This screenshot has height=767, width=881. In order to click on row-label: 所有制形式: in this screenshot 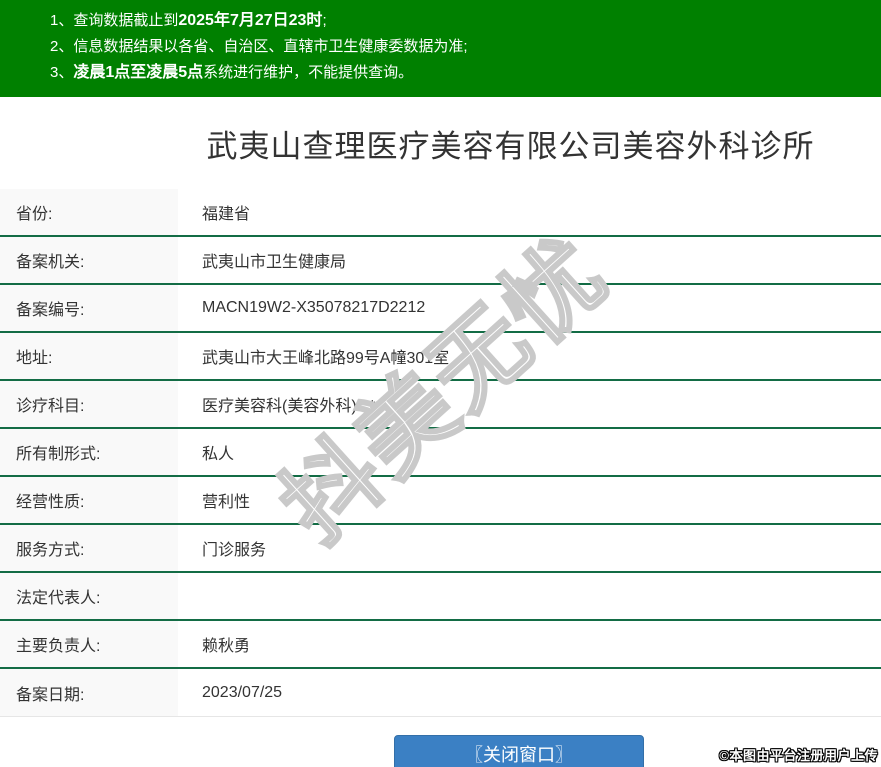, I will do `click(89, 452)`.